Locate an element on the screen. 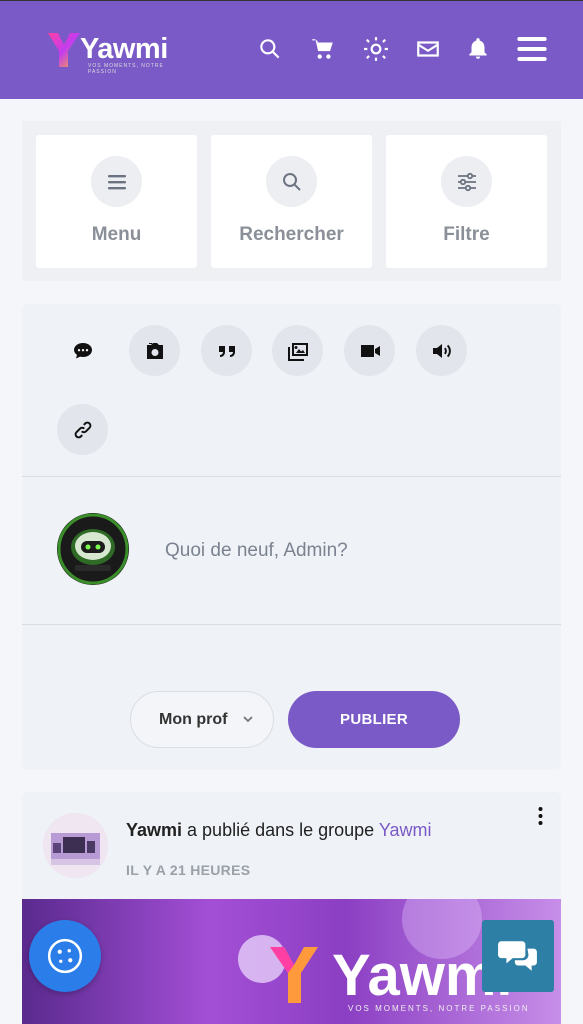 This screenshot has width=583, height=1024. audio-icon is located at coordinates (441, 350).